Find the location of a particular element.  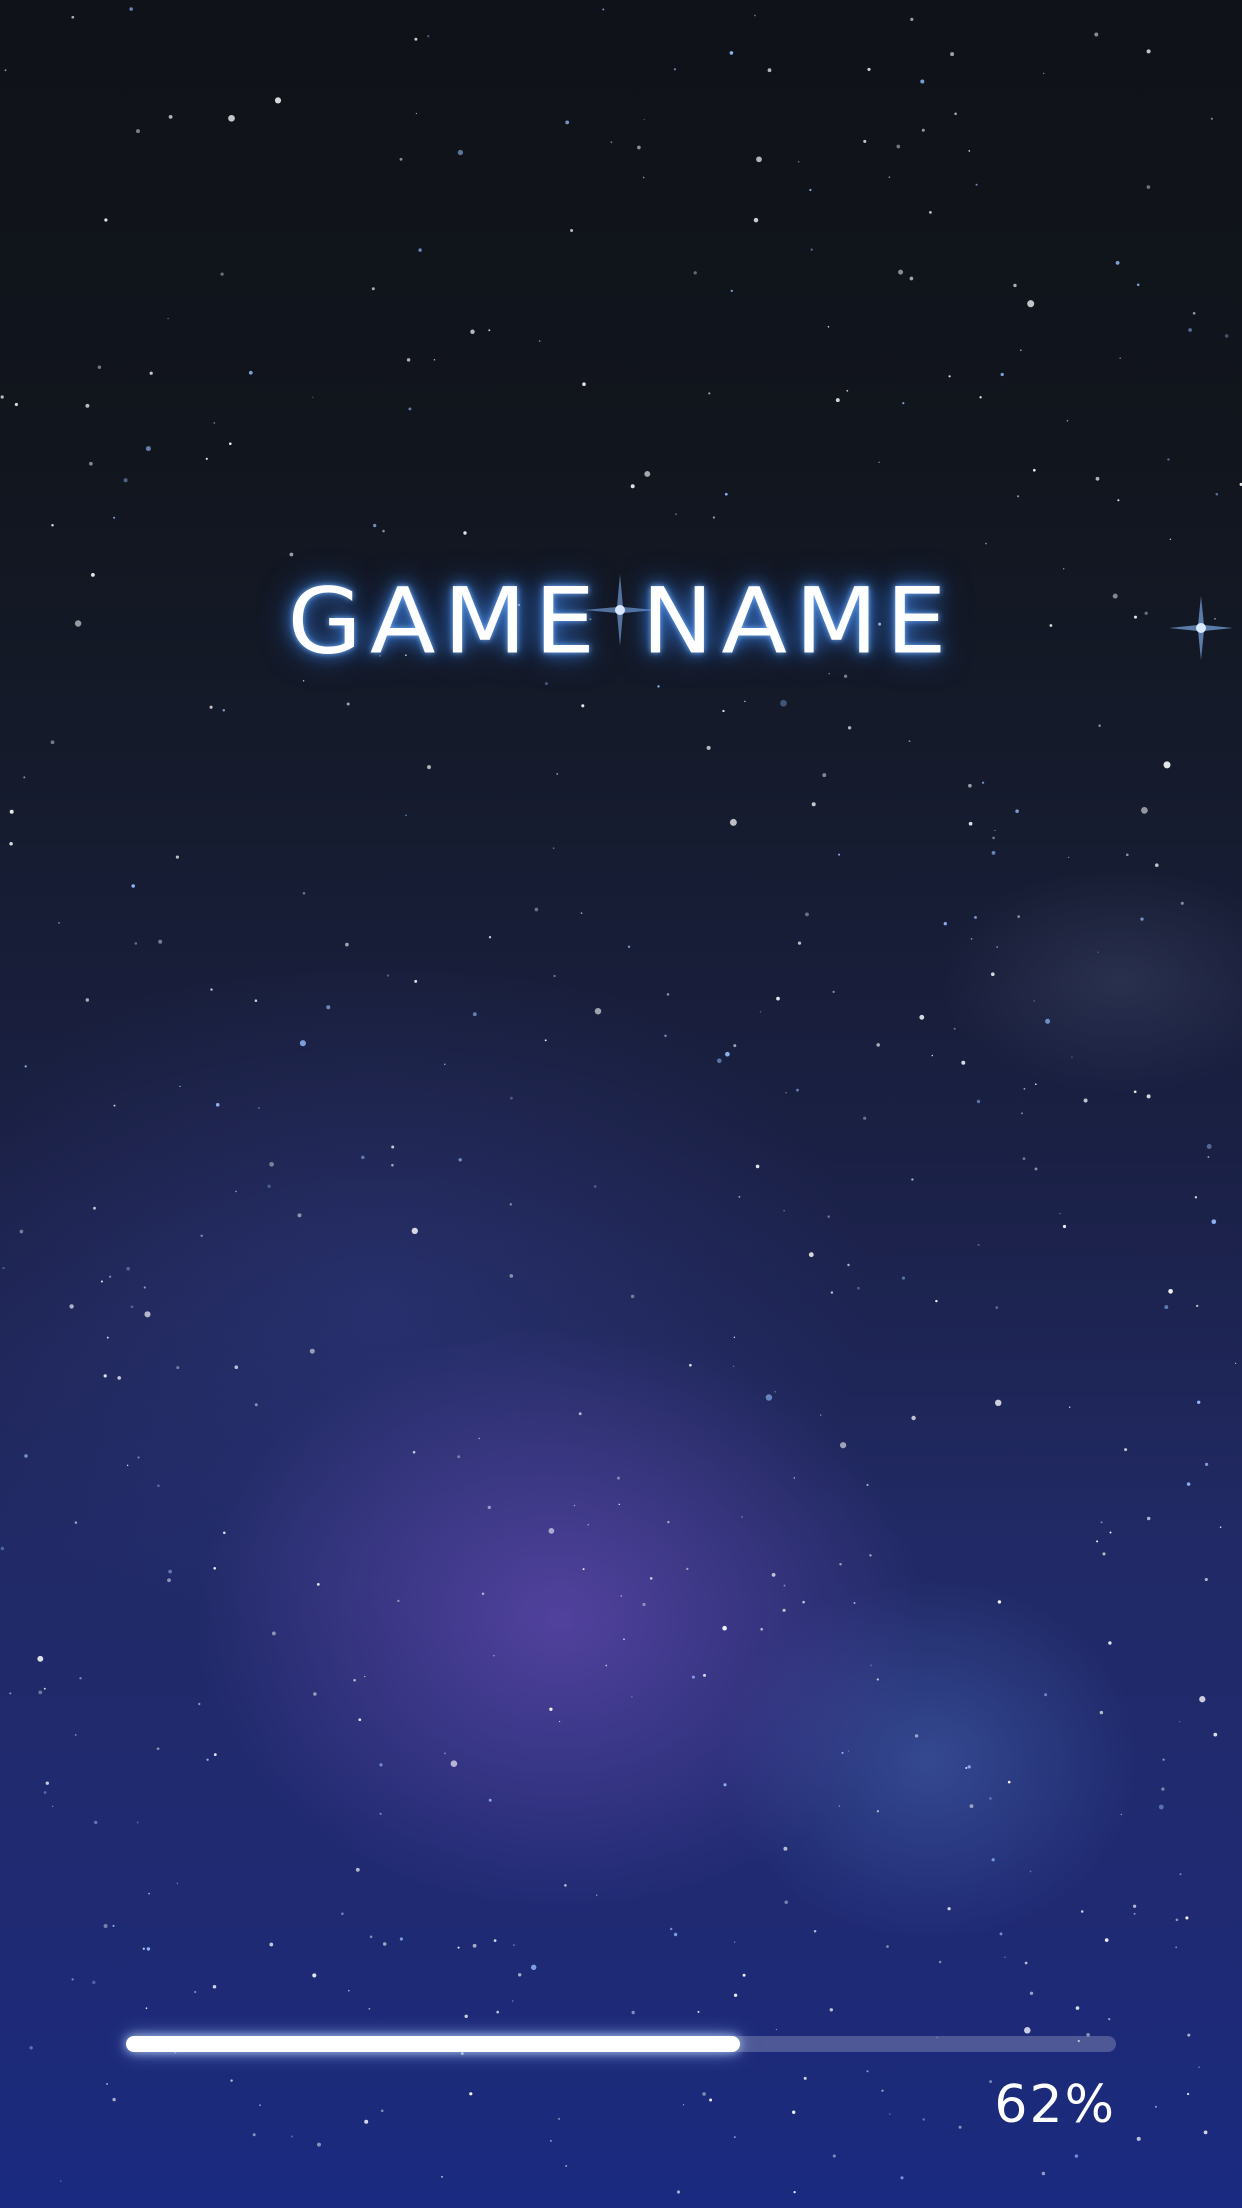

loading-progress-fill is located at coordinates (433, 2044).